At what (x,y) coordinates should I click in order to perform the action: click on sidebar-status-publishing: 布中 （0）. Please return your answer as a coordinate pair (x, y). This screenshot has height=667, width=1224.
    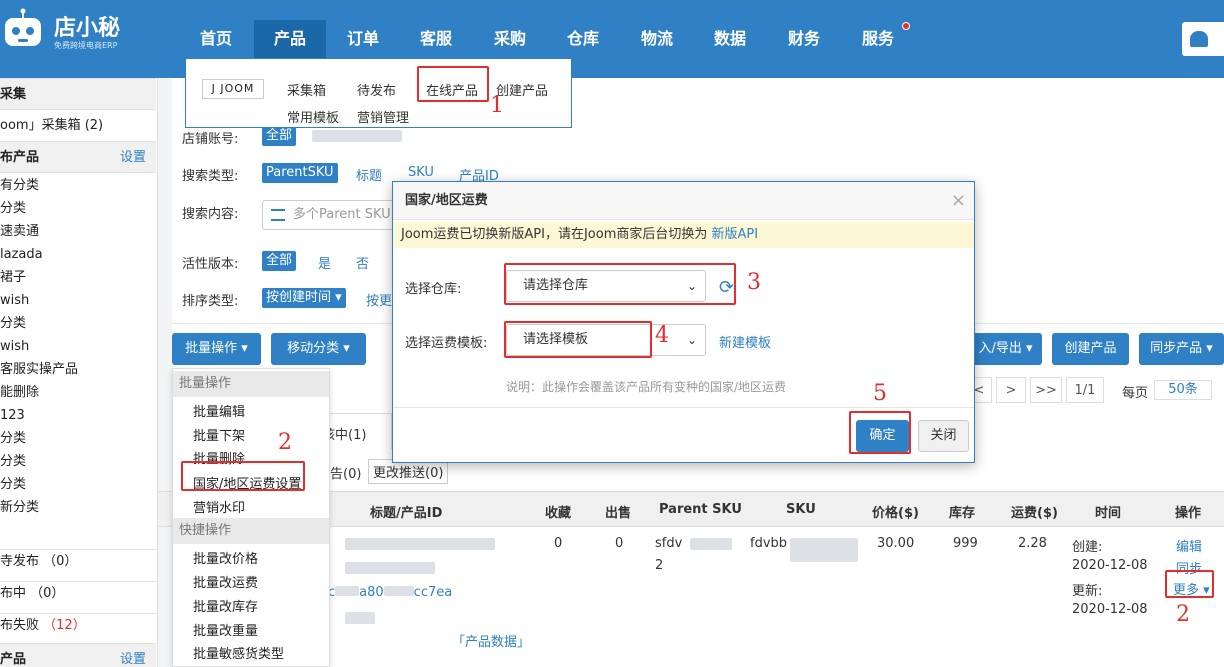
    Looking at the image, I should click on (78, 592).